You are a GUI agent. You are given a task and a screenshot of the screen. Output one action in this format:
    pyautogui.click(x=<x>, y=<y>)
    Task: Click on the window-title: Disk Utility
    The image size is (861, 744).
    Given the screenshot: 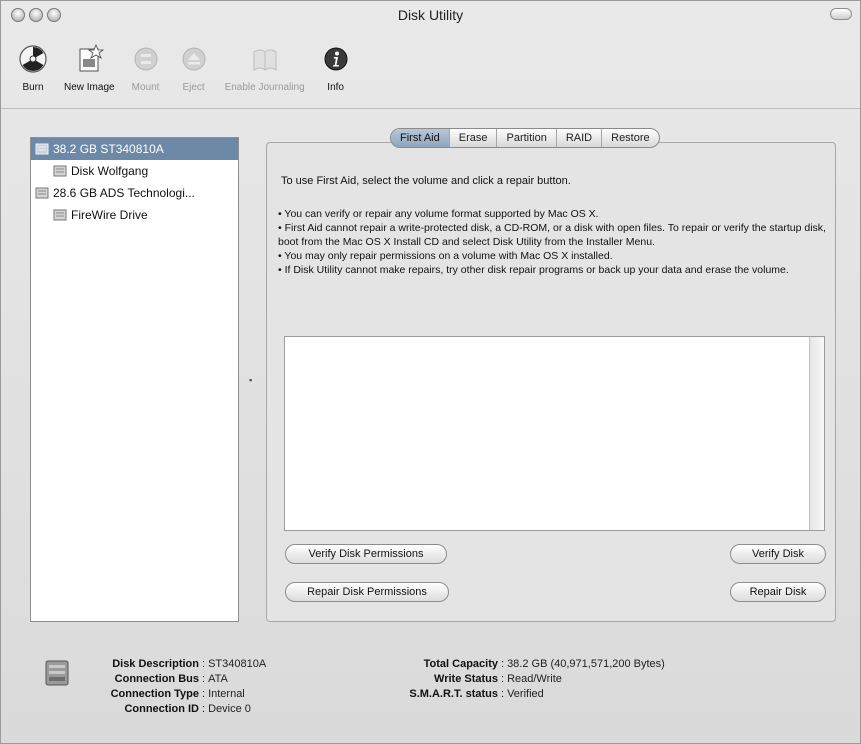 What is the action you would take?
    pyautogui.click(x=430, y=15)
    